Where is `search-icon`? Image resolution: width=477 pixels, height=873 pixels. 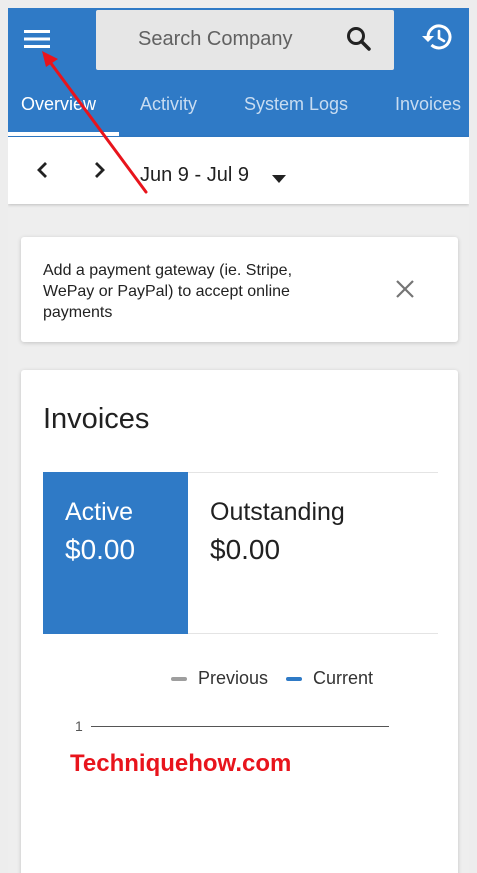 search-icon is located at coordinates (359, 41).